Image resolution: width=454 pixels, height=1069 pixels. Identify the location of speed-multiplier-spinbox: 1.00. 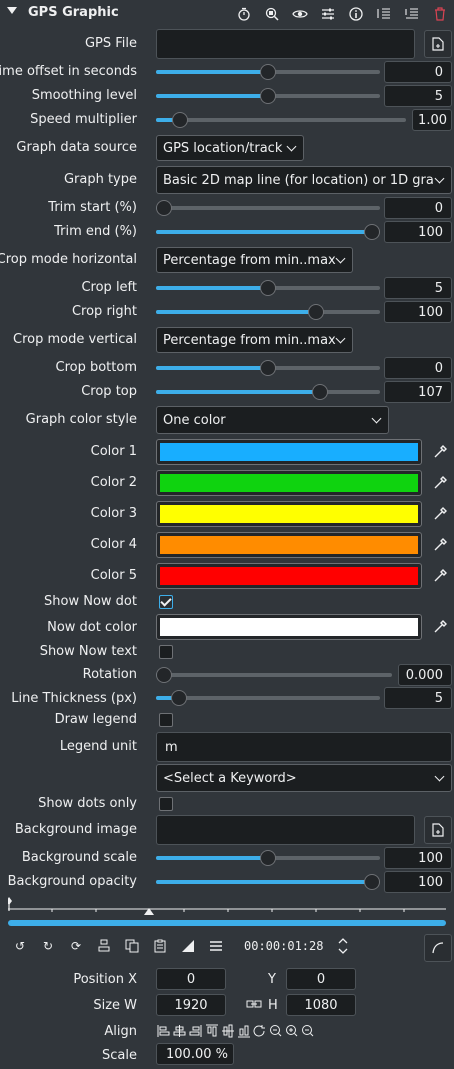
(432, 120).